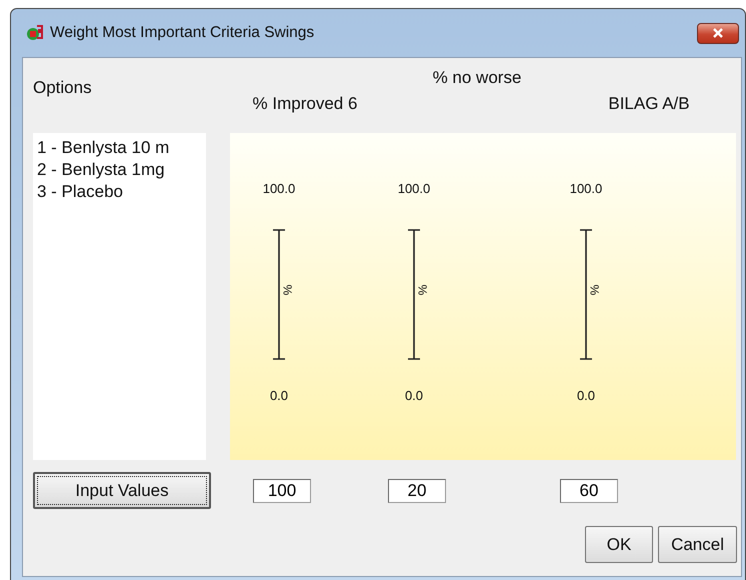  Describe the element at coordinates (589, 490) in the screenshot. I see `value-field: 60` at that location.